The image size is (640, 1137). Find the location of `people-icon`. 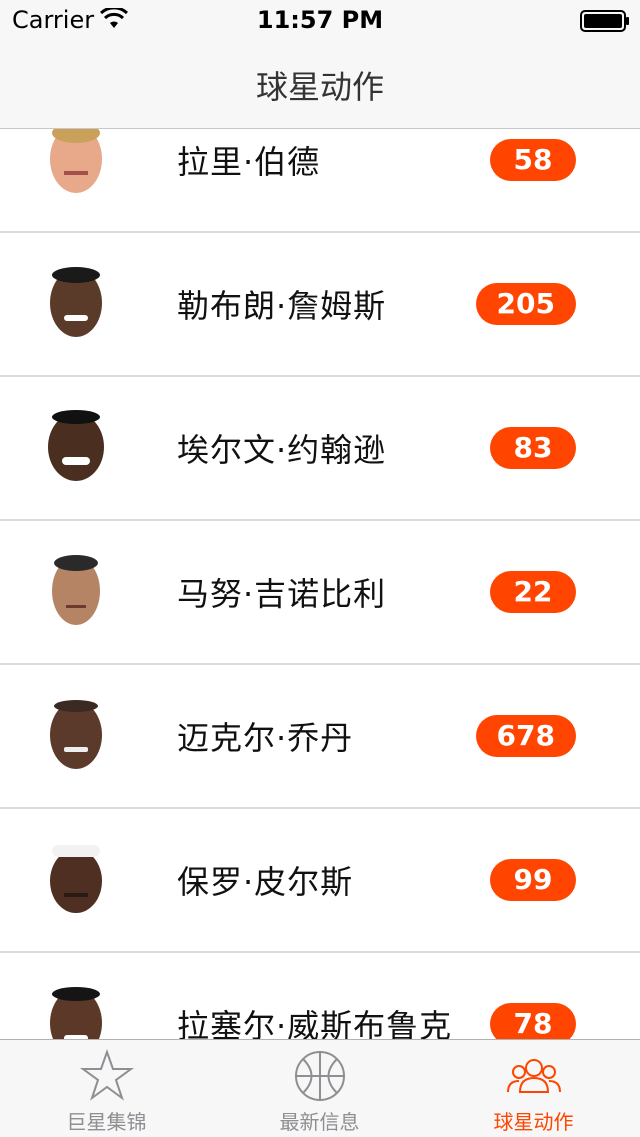

people-icon is located at coordinates (533, 1076).